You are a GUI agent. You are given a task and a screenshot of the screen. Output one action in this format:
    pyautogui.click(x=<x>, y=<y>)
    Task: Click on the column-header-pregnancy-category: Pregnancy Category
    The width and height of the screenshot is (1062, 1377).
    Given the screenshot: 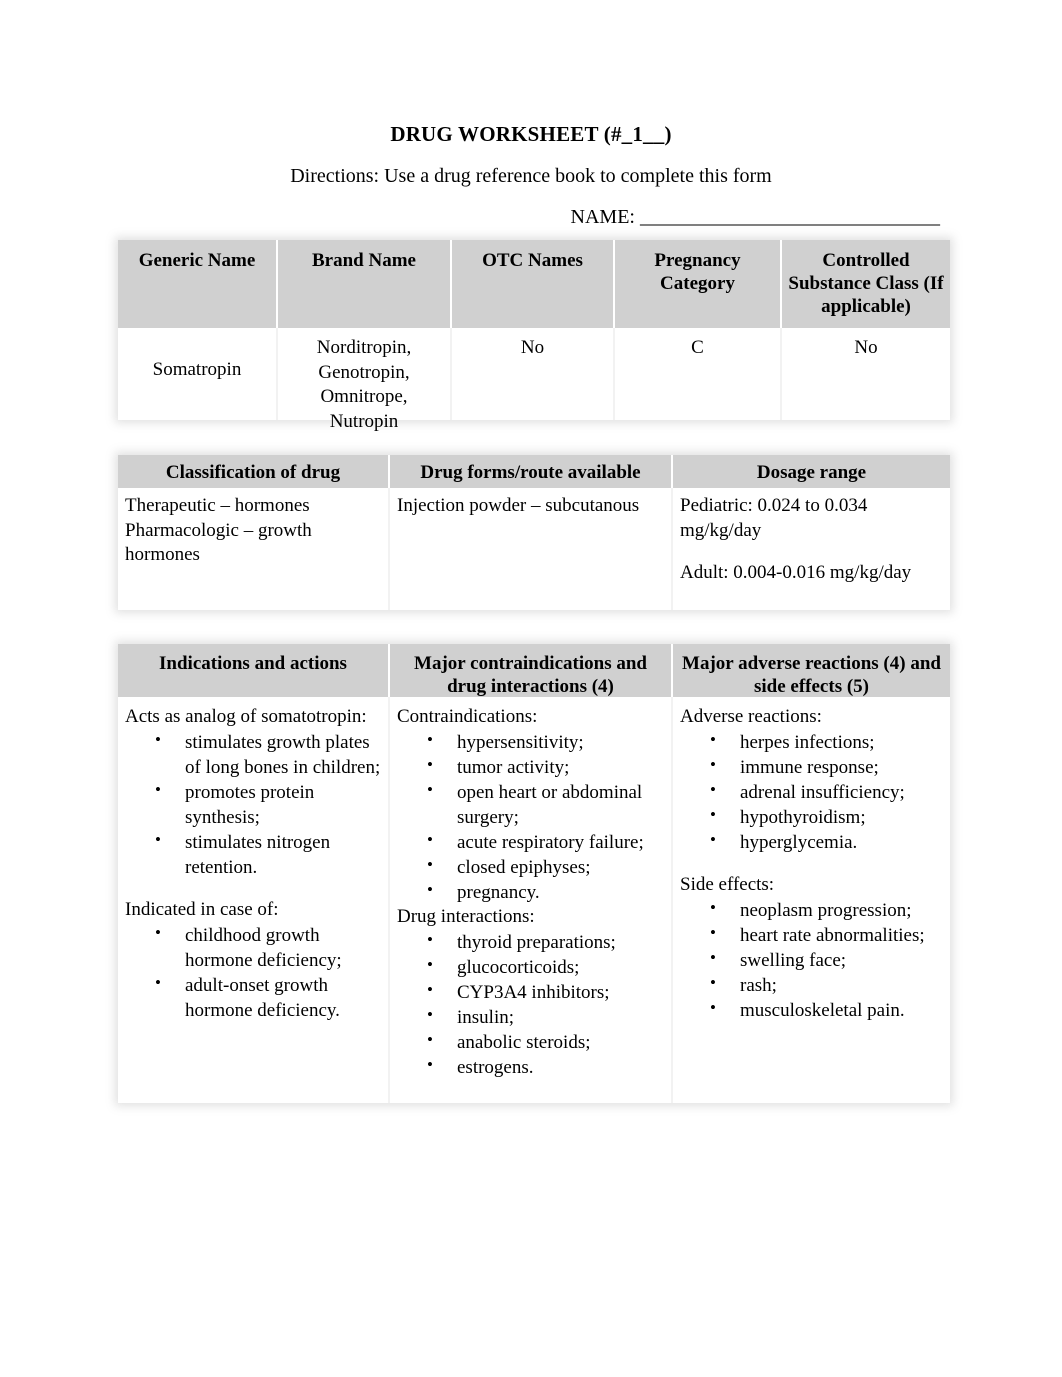 What is the action you would take?
    pyautogui.click(x=698, y=284)
    